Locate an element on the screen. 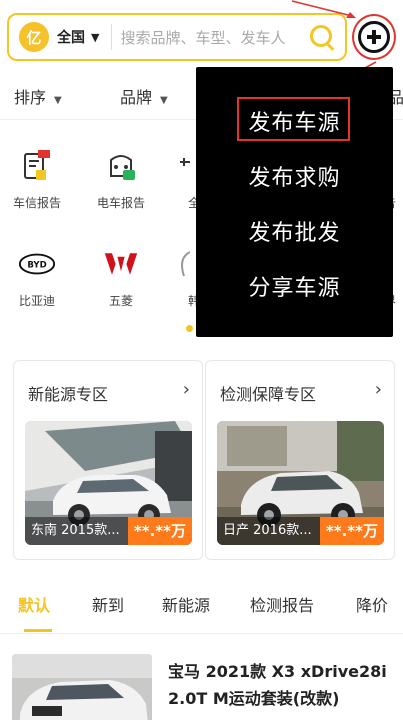 The width and height of the screenshot is (403, 720). car-photo: 日产 2016款... **.**万 is located at coordinates (300, 483).